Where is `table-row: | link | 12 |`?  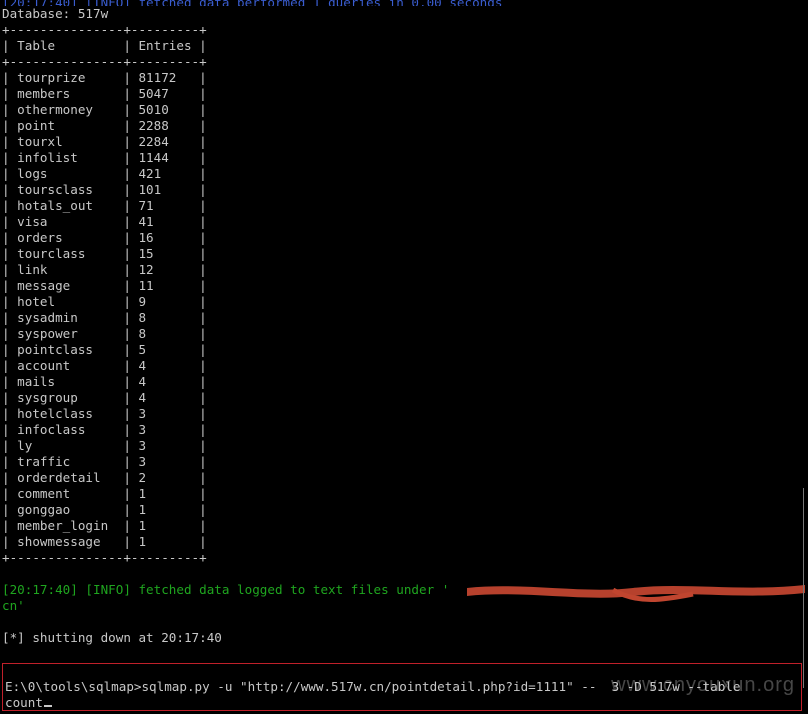
table-row: | link | 12 | is located at coordinates (104, 269).